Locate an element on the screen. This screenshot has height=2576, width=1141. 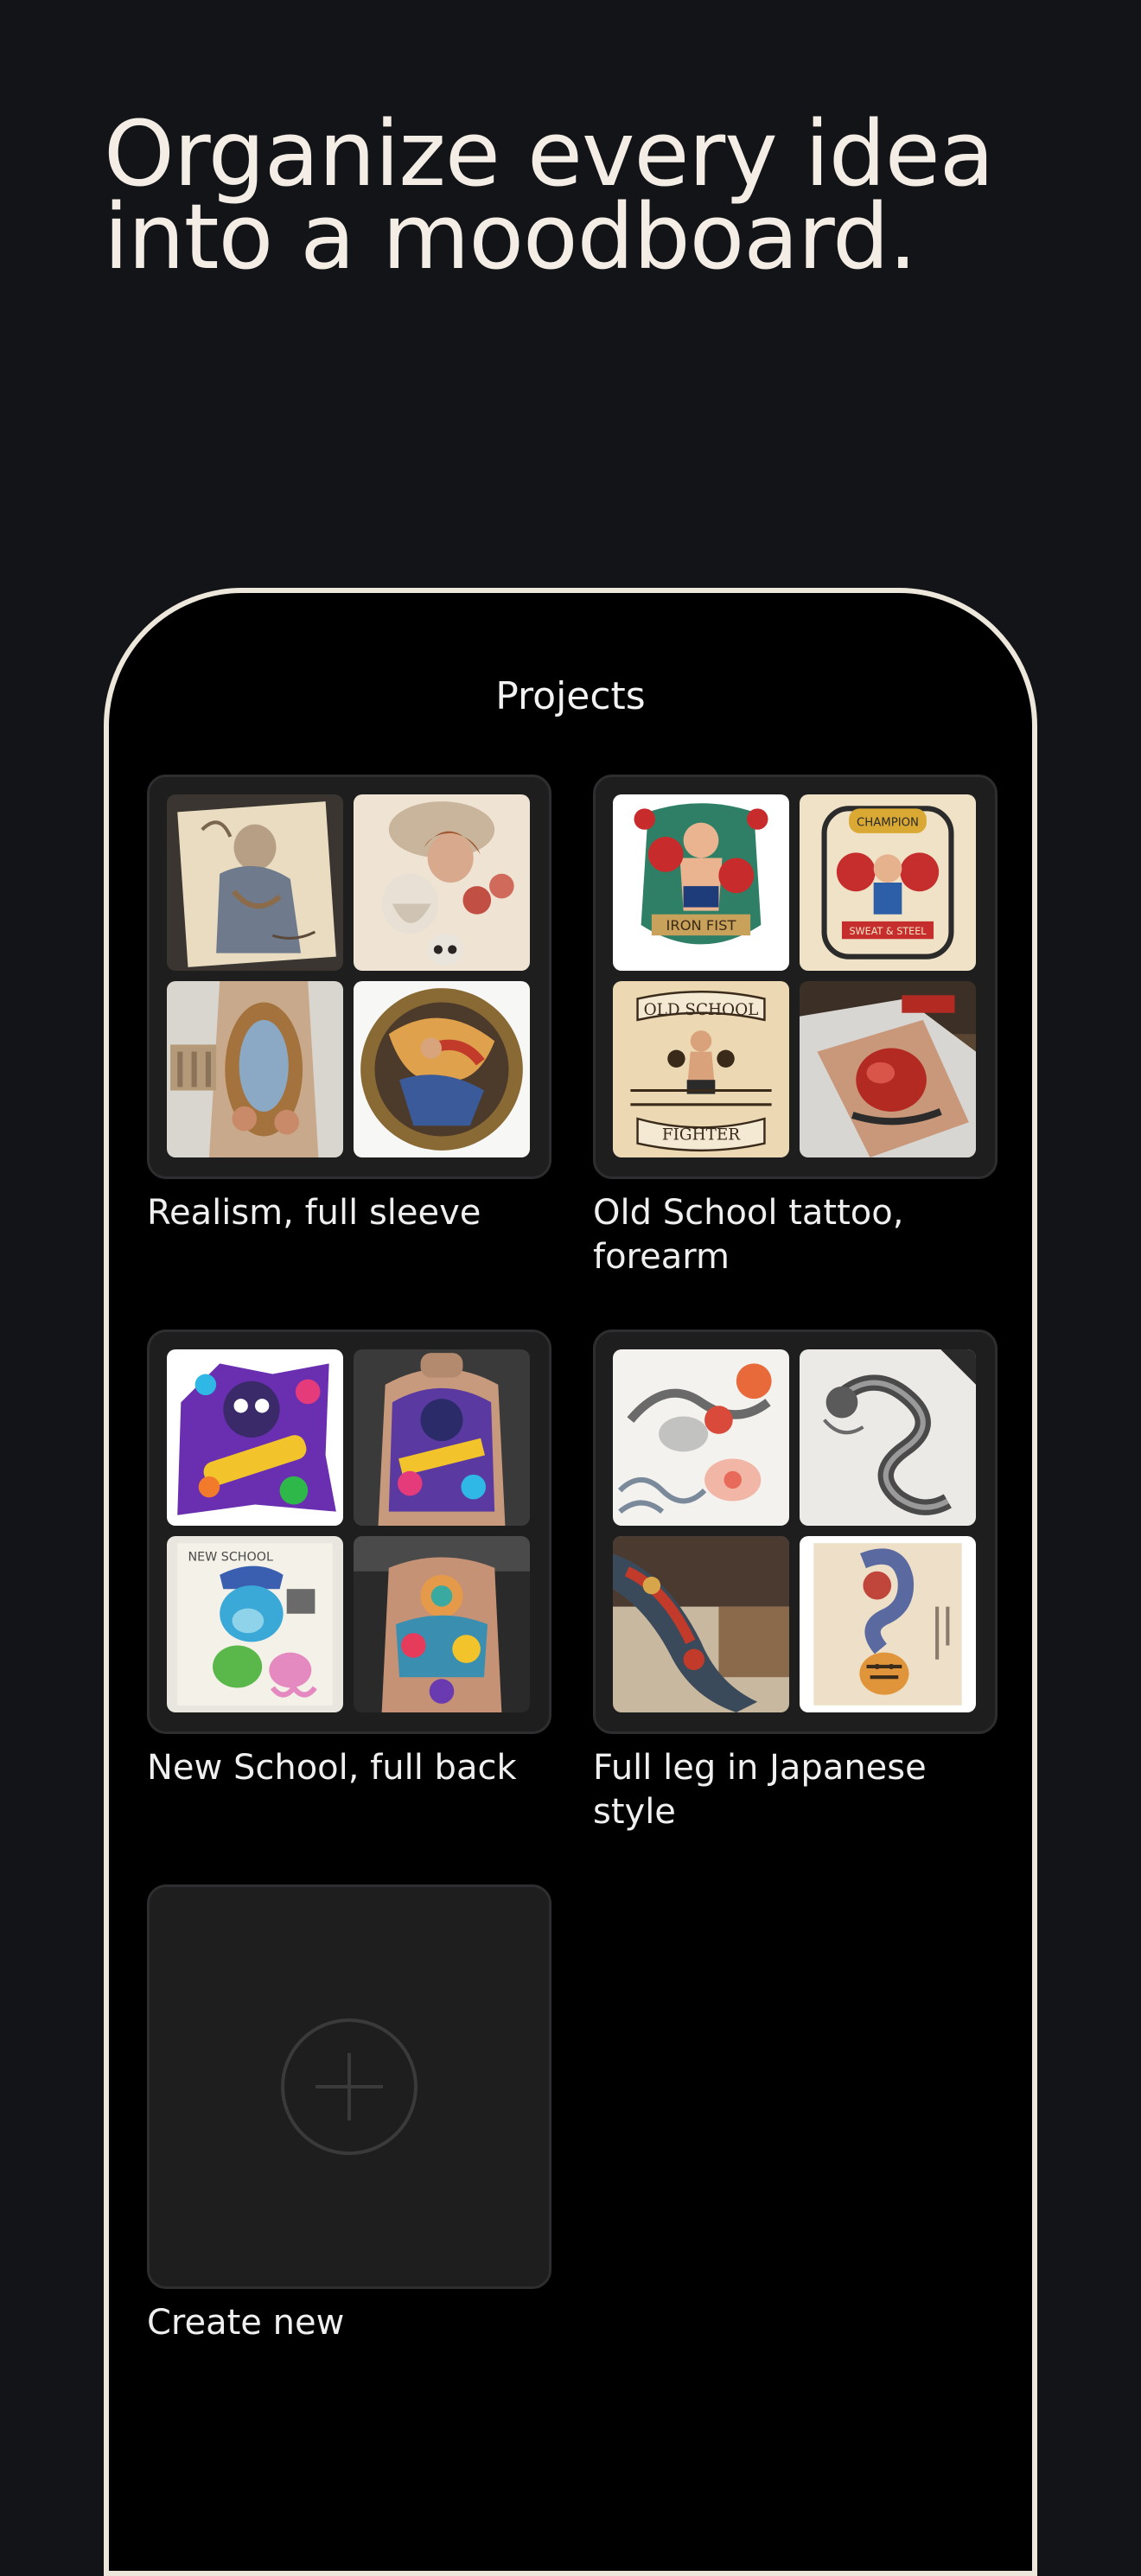
create-new-button is located at coordinates (349, 2086).